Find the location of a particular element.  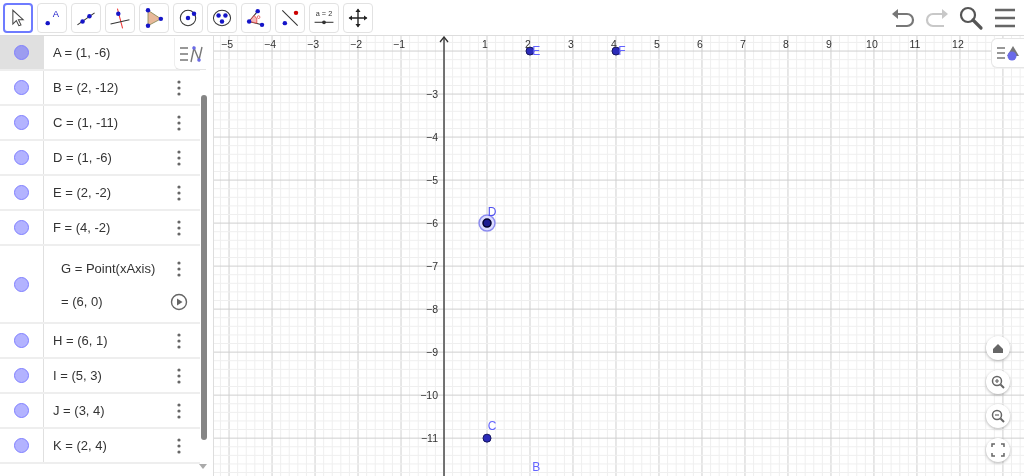

axis-tick-label: 5 is located at coordinates (657, 44).